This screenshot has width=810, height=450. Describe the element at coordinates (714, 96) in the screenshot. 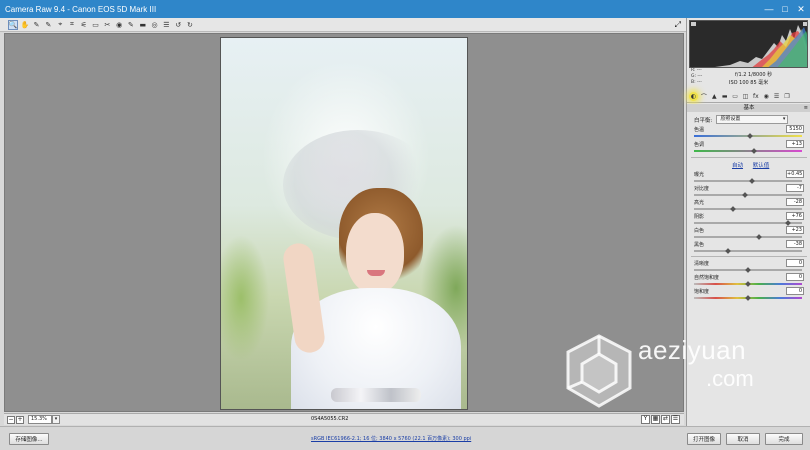

I see `detail-tab-icon: ▲` at that location.